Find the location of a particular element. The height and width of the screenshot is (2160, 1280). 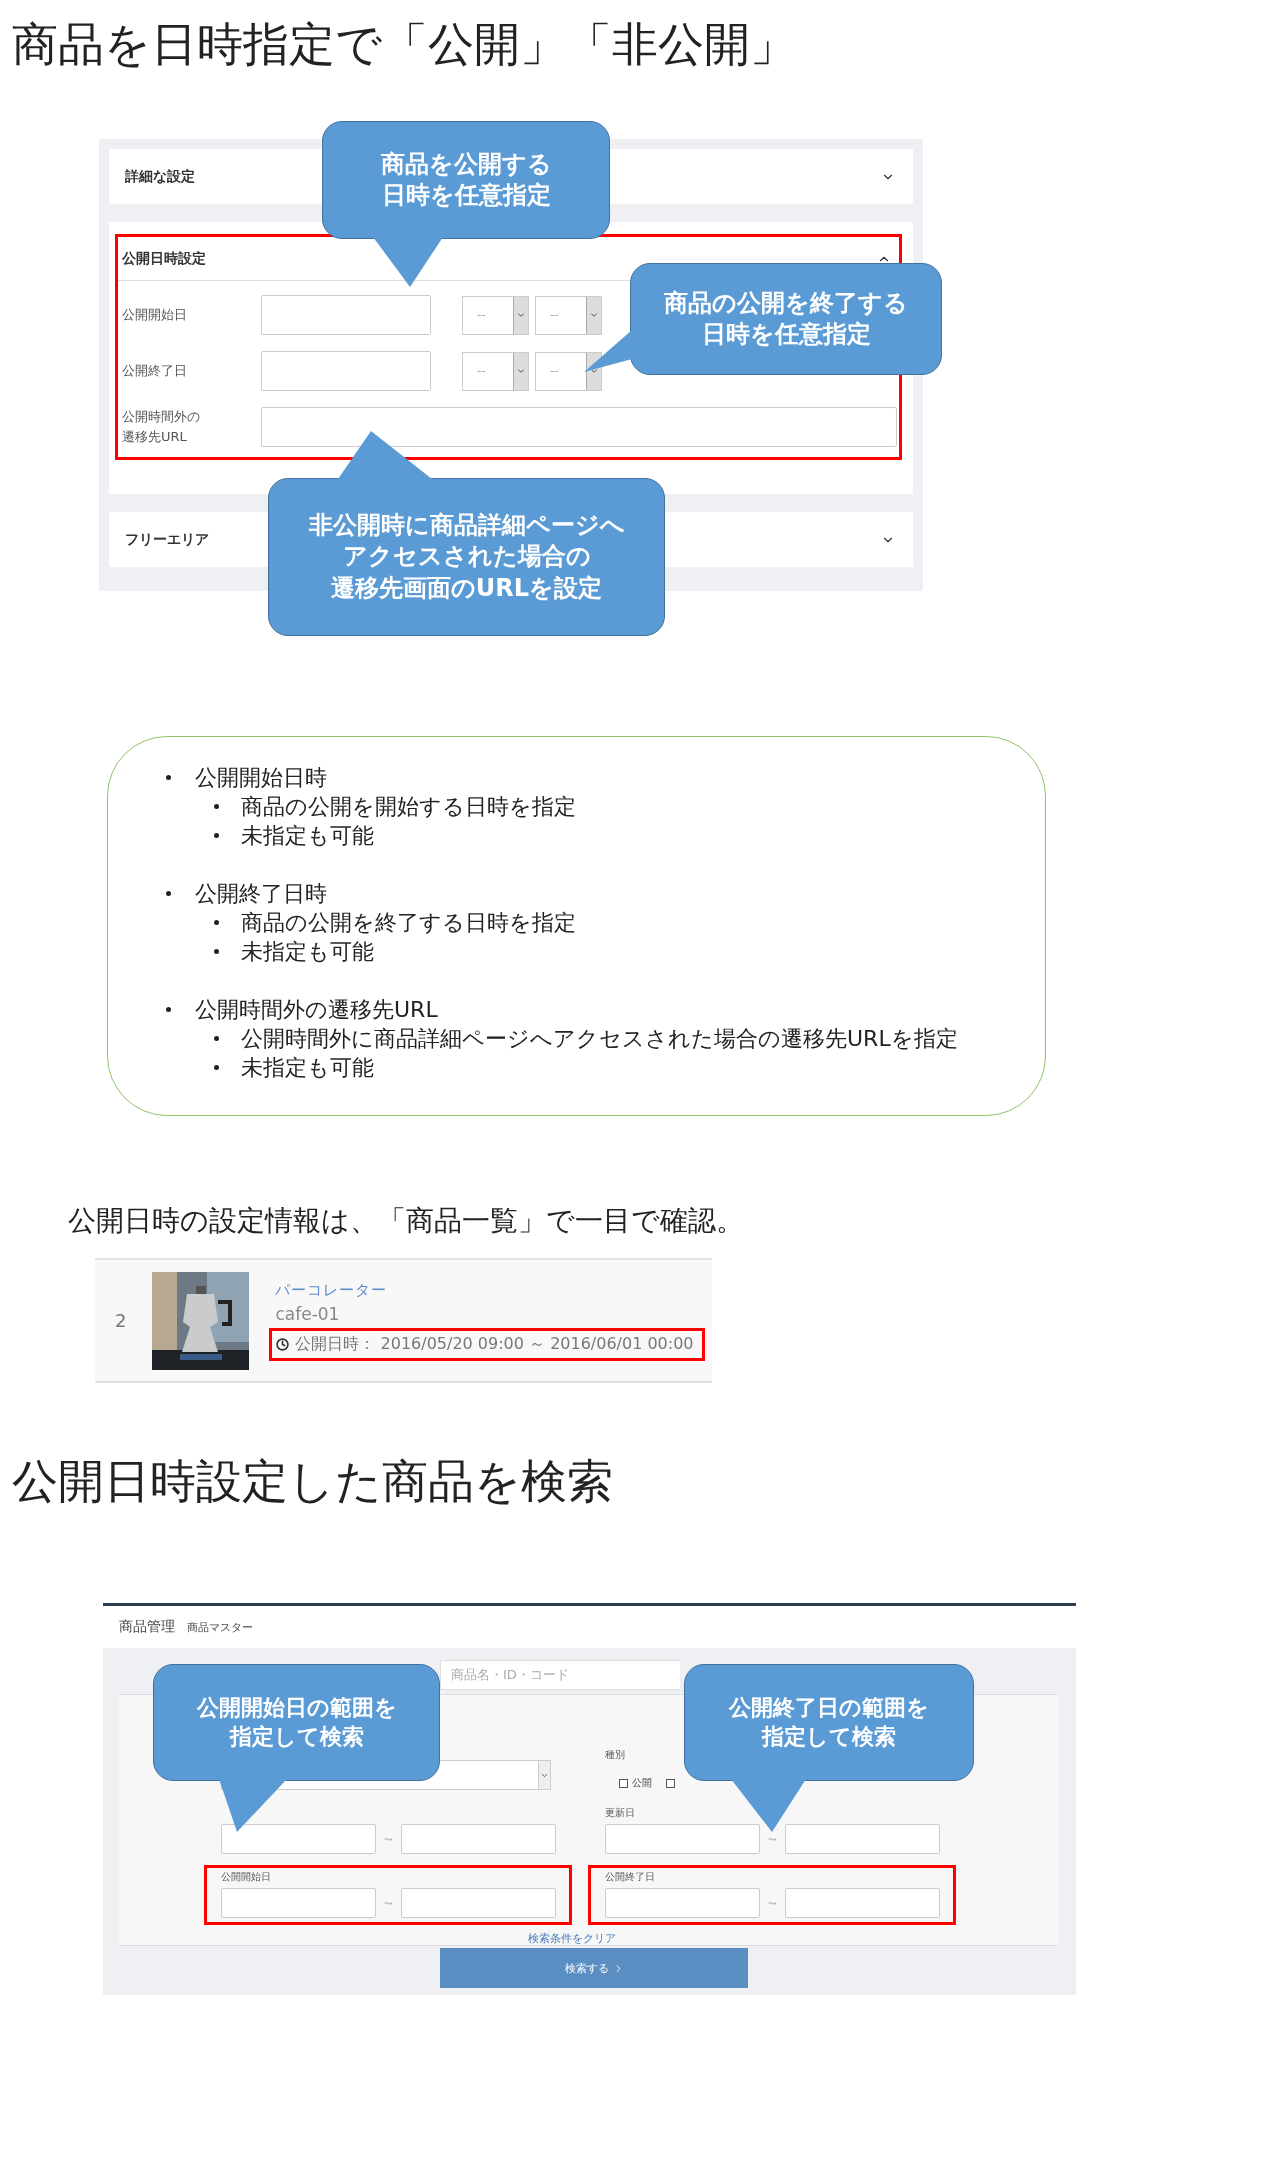

note-text: 公開時間外の遷移先URL is located at coordinates (316, 1009).